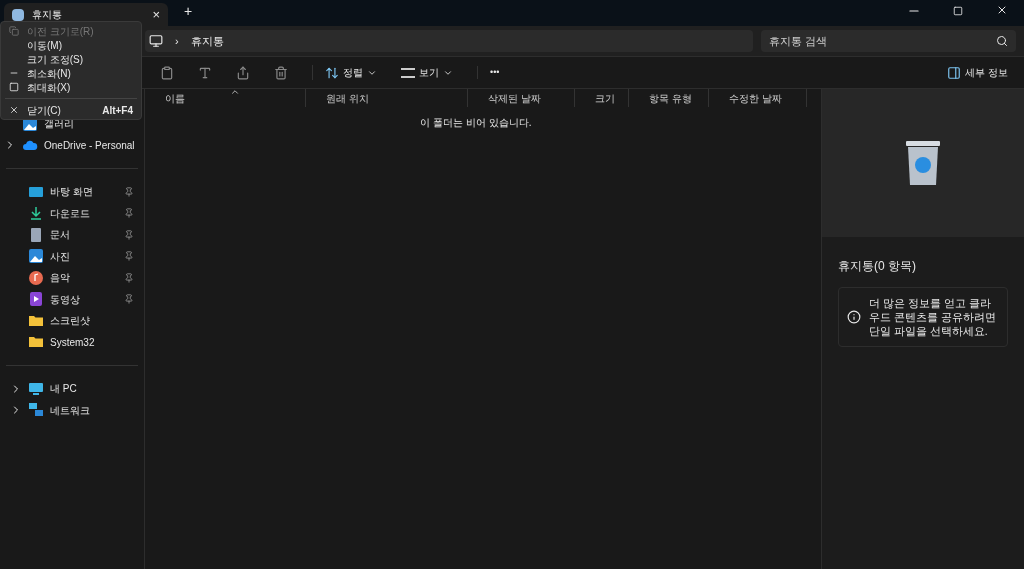 Image resolution: width=1024 pixels, height=569 pixels. Describe the element at coordinates (36, 256) in the screenshot. I see `picture-icon` at that location.